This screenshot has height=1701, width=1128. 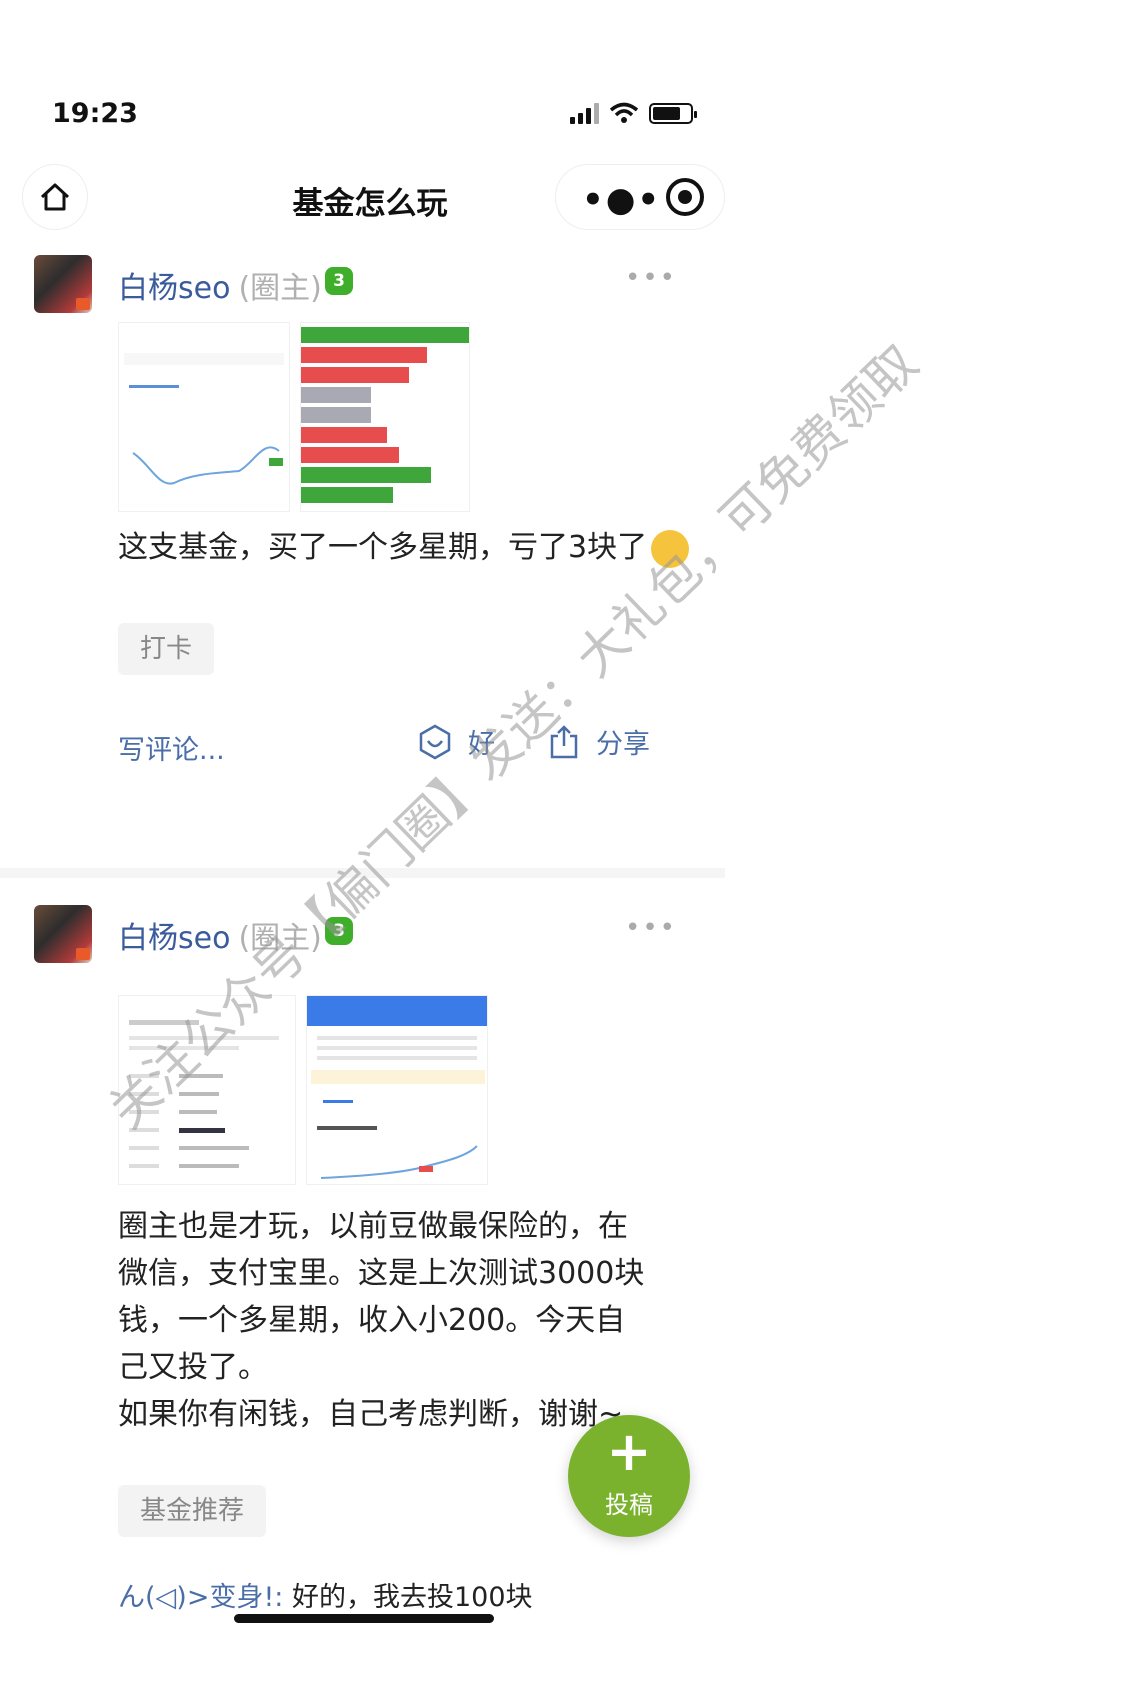 I want to click on holding-detail-screen, so click(x=397, y=1087).